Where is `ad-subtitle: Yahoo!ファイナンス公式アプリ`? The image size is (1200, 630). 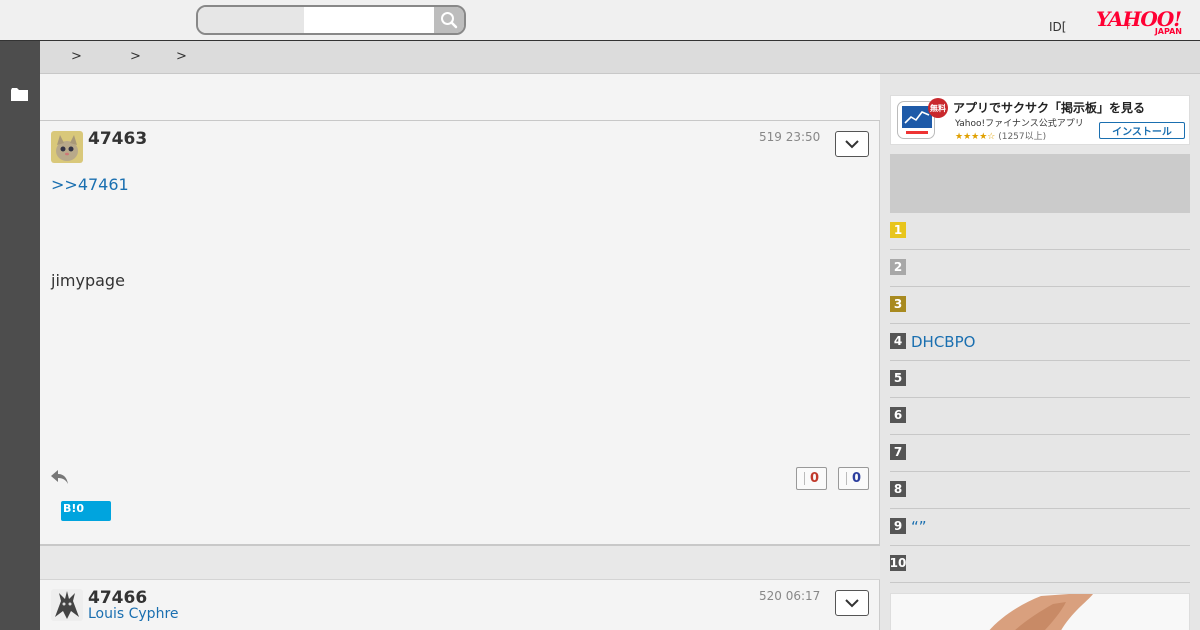
ad-subtitle: Yahoo!ファイナンス公式アプリ is located at coordinates (1019, 124).